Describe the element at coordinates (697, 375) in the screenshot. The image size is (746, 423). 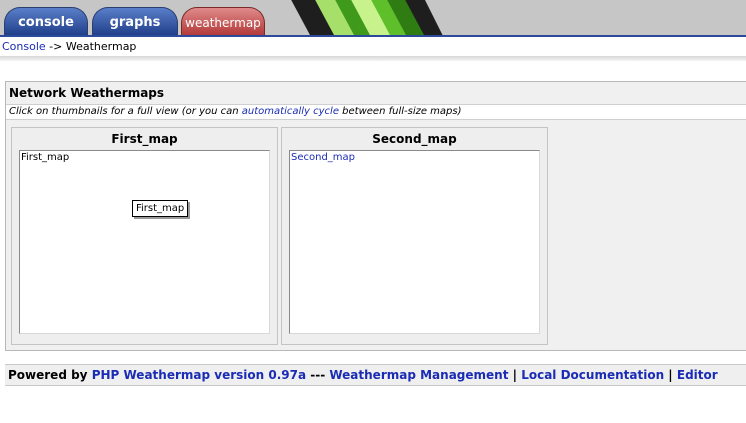
I see `editor-link: Editor` at that location.